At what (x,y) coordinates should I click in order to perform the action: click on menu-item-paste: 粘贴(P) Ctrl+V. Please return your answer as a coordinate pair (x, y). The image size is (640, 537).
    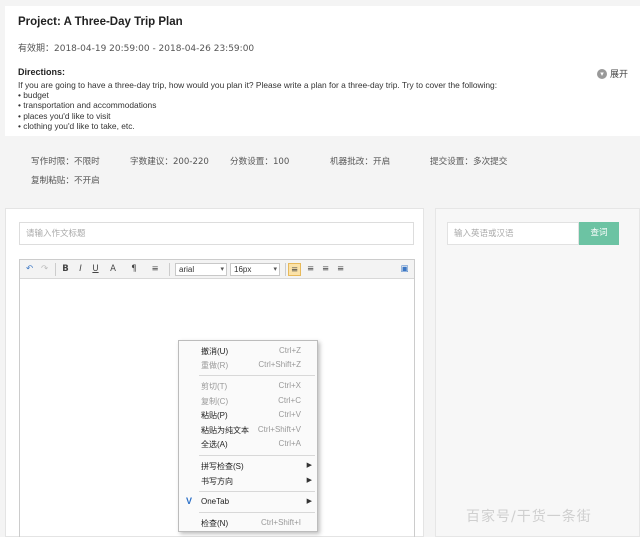
    Looking at the image, I should click on (248, 415).